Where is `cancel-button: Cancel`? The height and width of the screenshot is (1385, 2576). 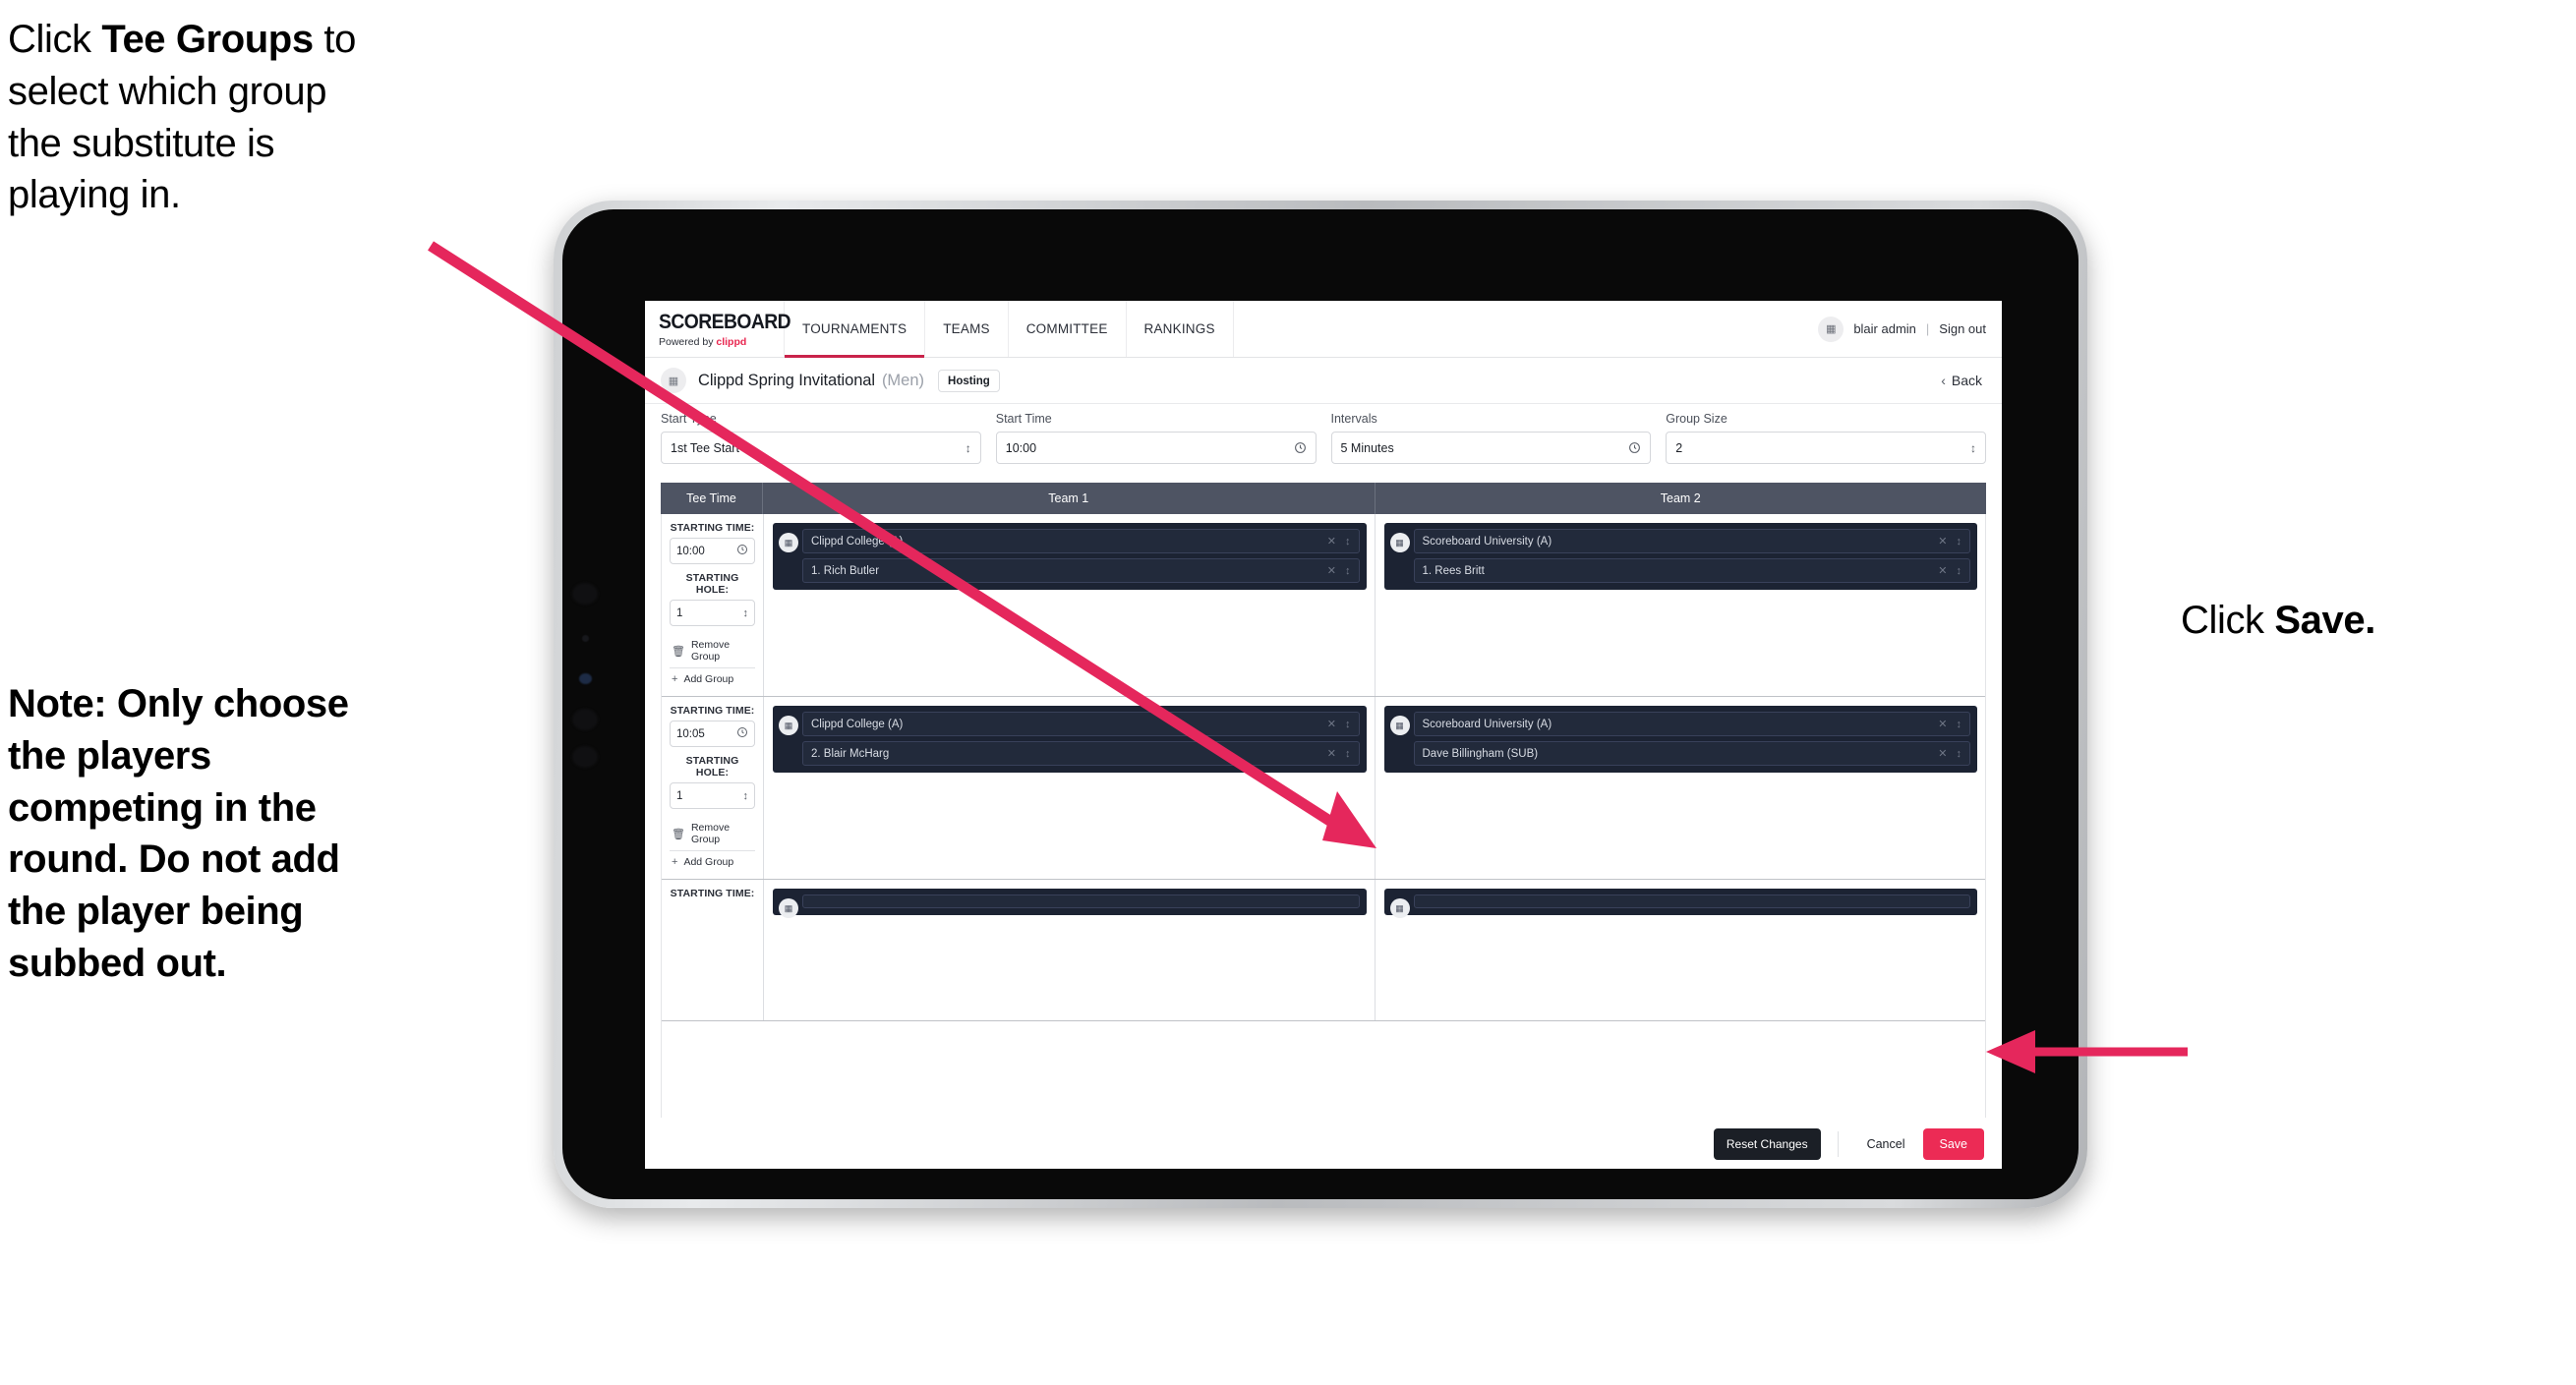 cancel-button: Cancel is located at coordinates (1886, 1144).